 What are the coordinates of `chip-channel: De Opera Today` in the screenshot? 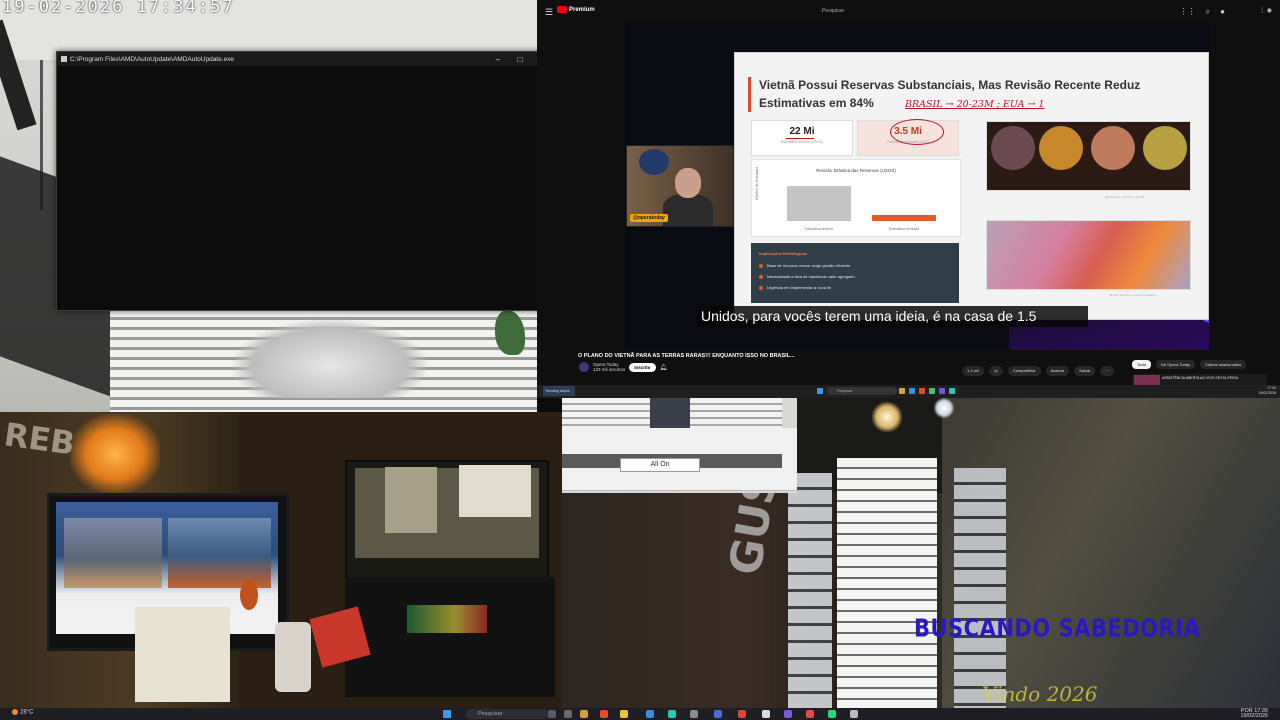 It's located at (1175, 364).